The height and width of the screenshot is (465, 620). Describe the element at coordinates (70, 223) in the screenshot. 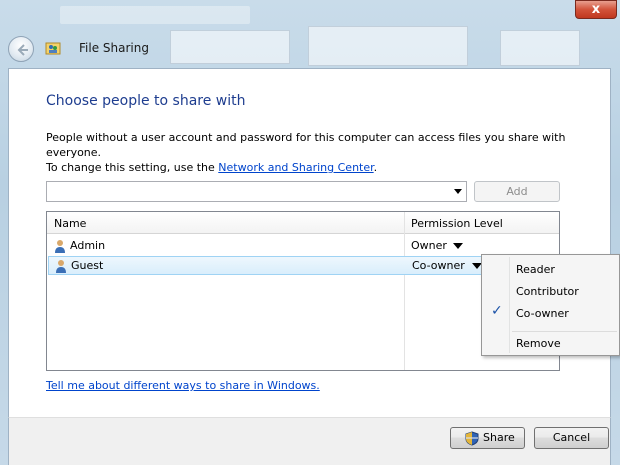

I see `column-header-name: Name` at that location.